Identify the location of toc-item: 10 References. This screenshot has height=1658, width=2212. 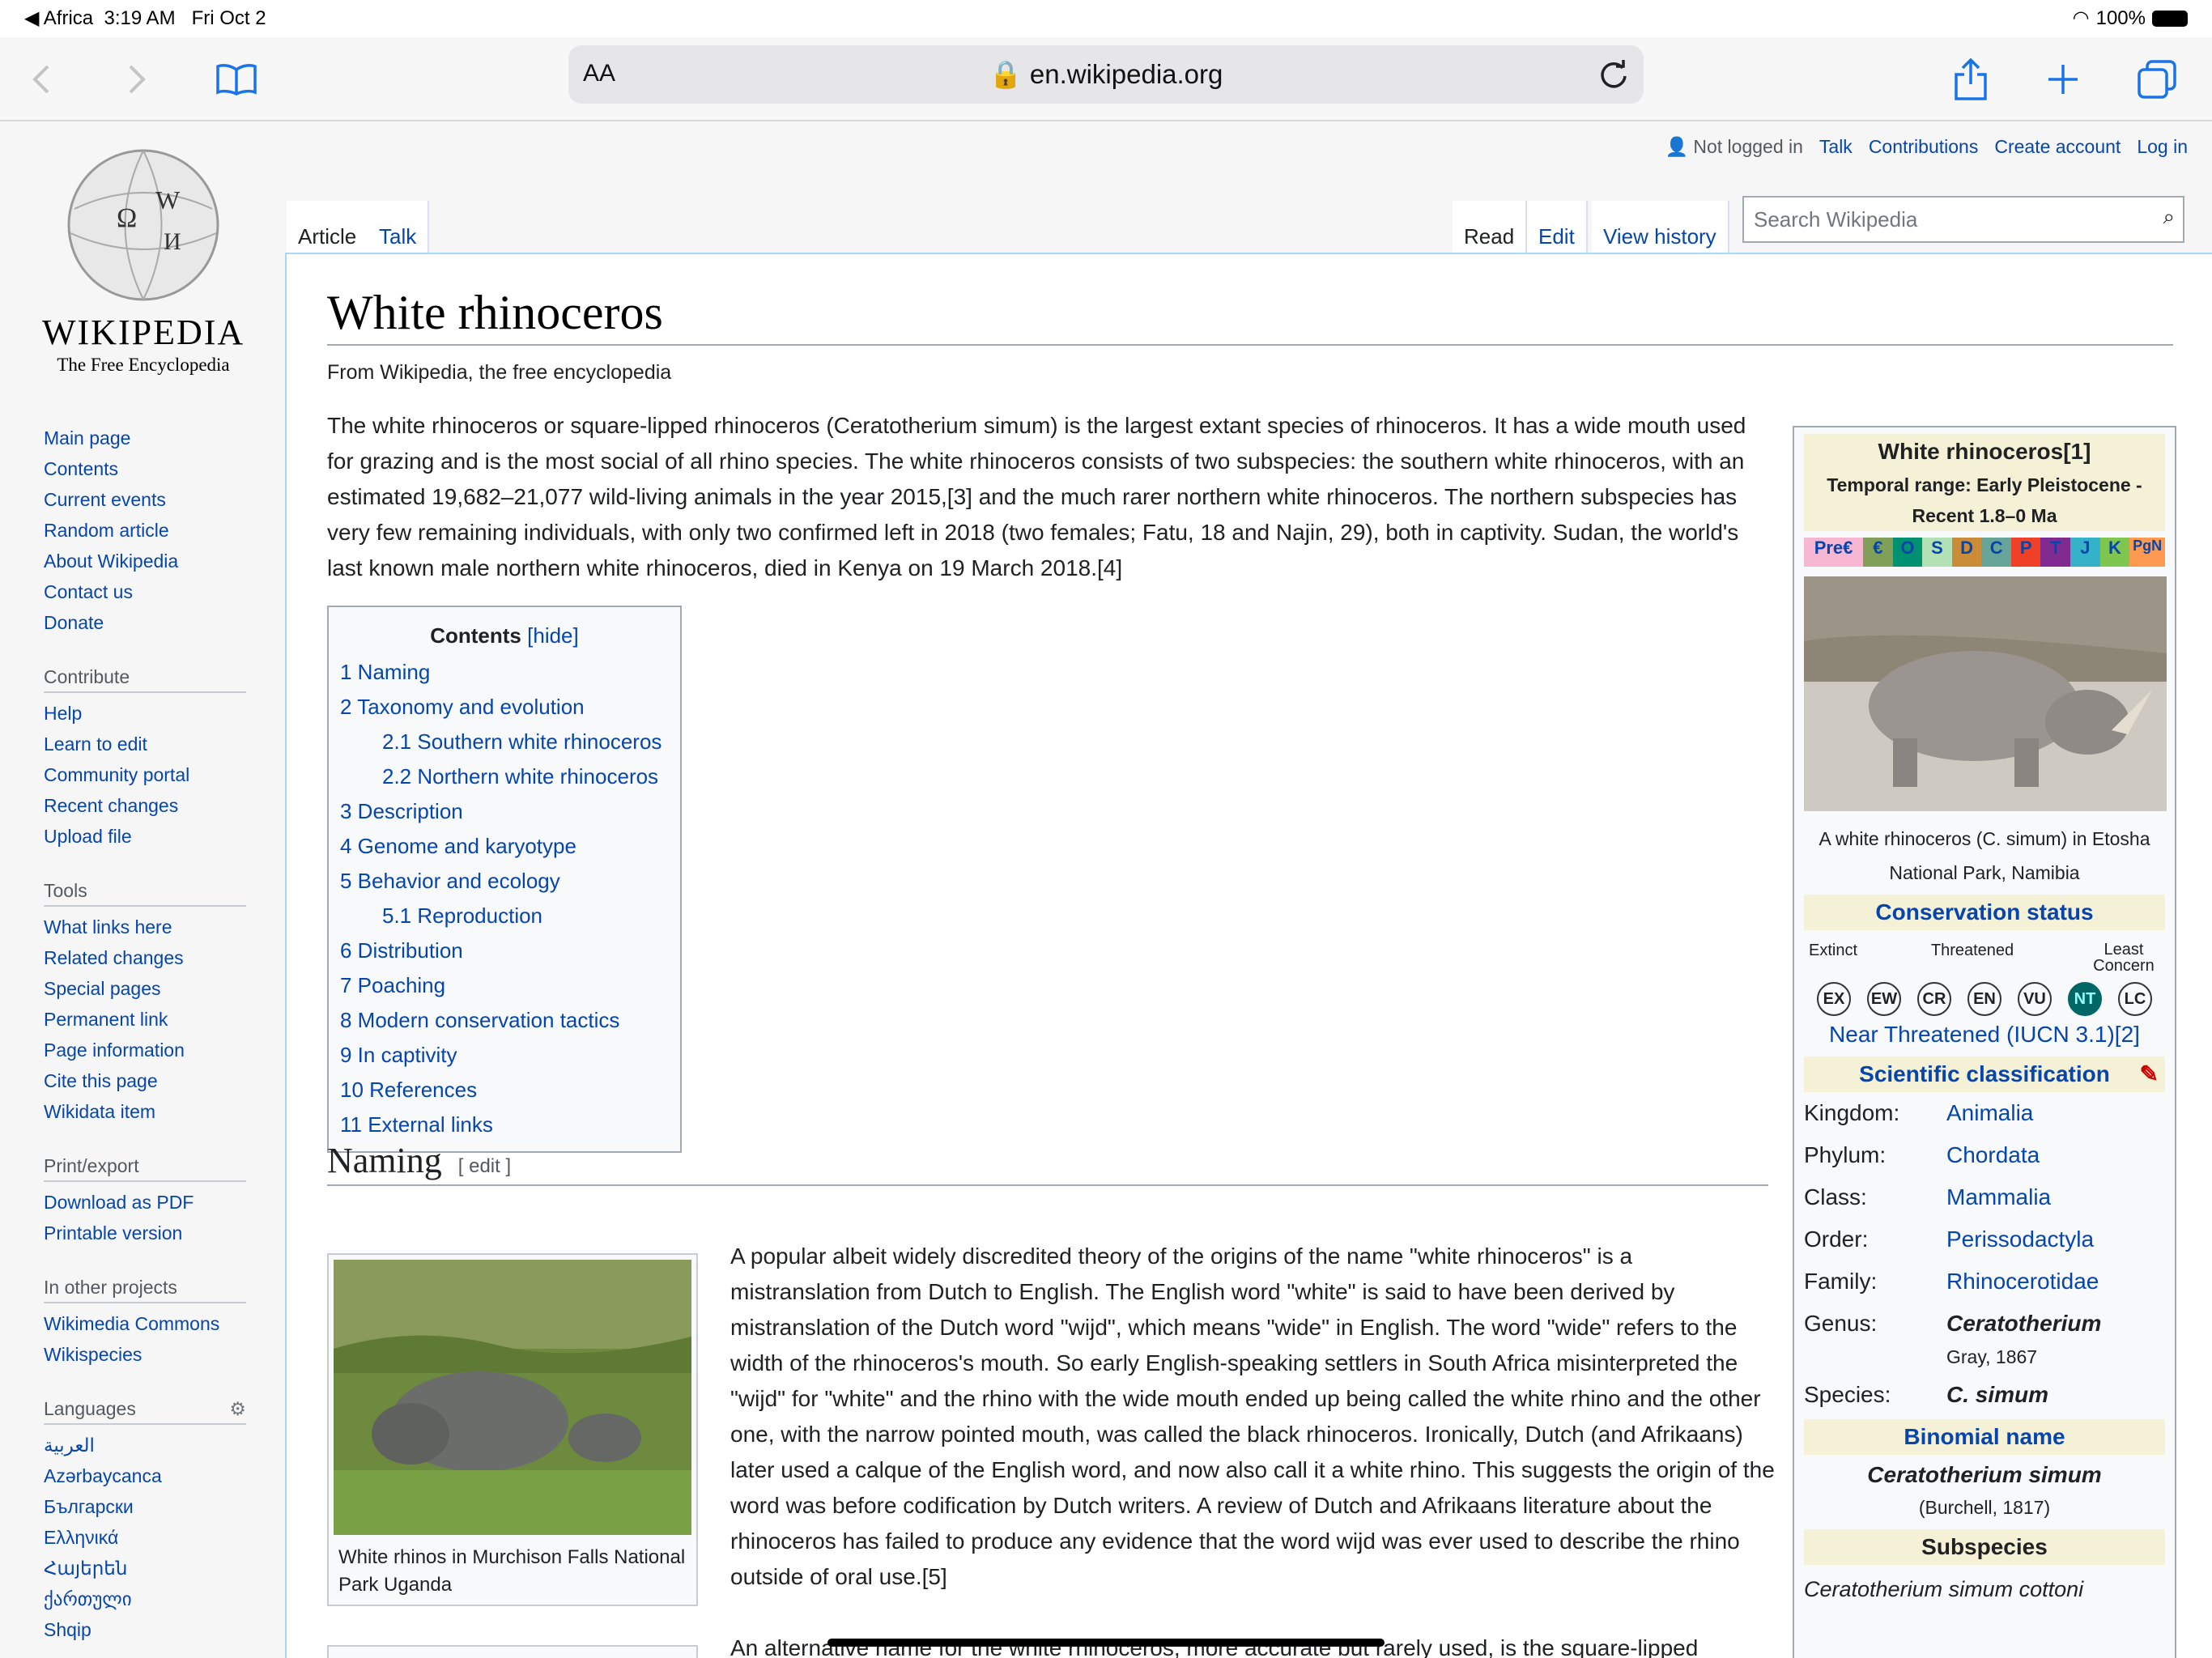
(505, 1090).